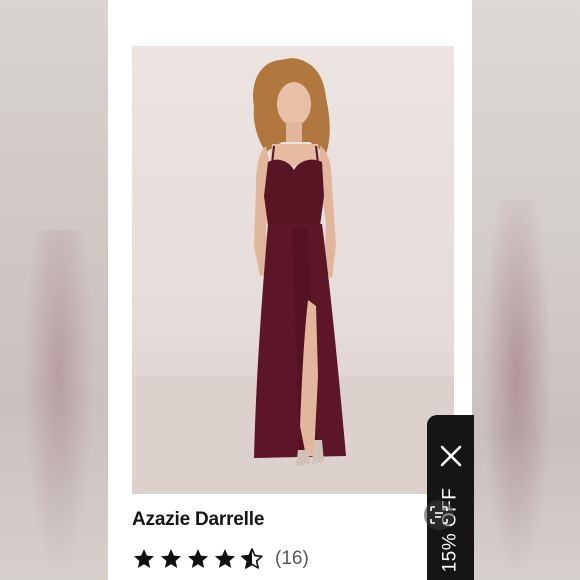  I want to click on discount-tab: 15% OFF, so click(450, 497).